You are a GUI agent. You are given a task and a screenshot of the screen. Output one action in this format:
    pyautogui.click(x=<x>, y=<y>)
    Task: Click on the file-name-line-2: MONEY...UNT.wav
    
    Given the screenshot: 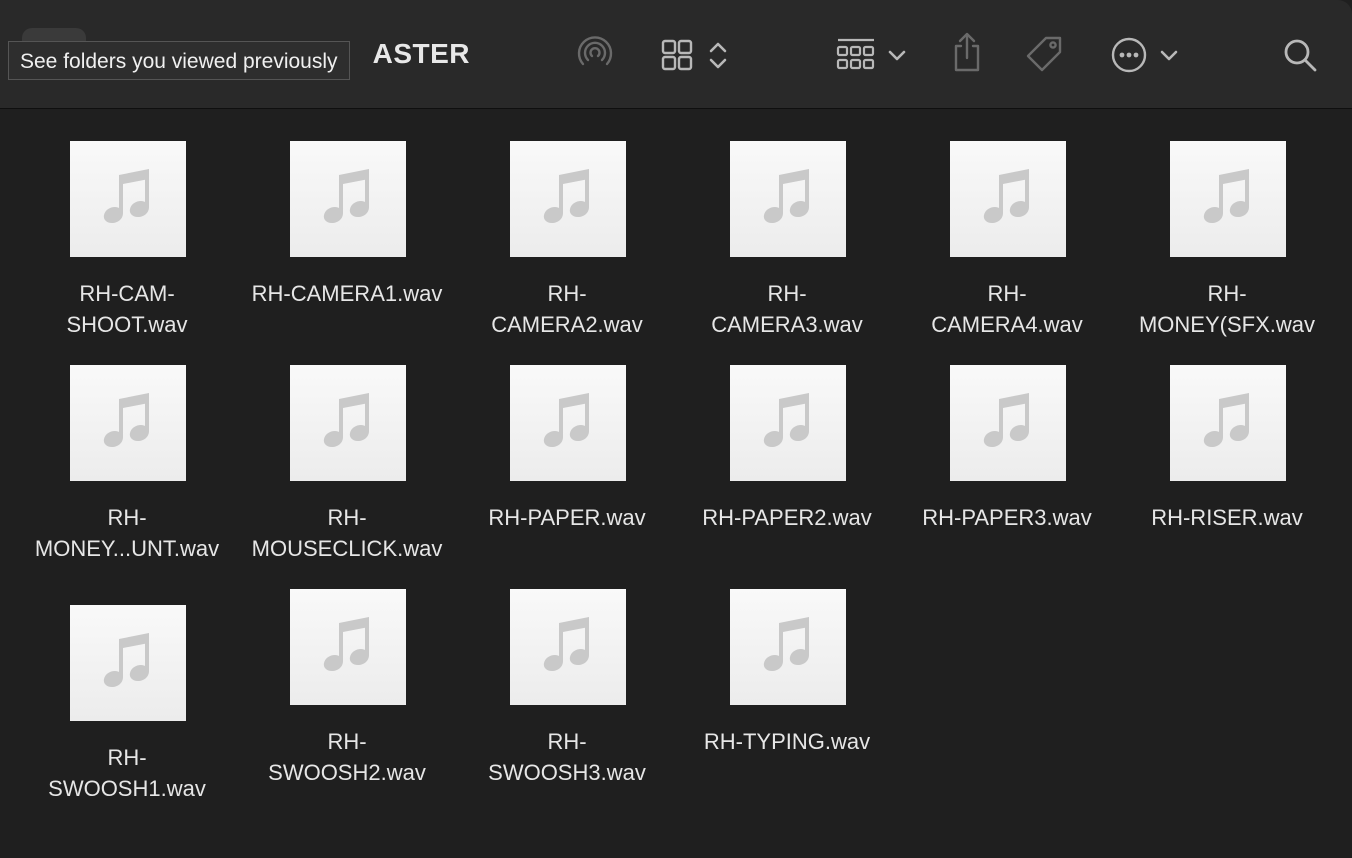 What is the action you would take?
    pyautogui.click(x=127, y=548)
    